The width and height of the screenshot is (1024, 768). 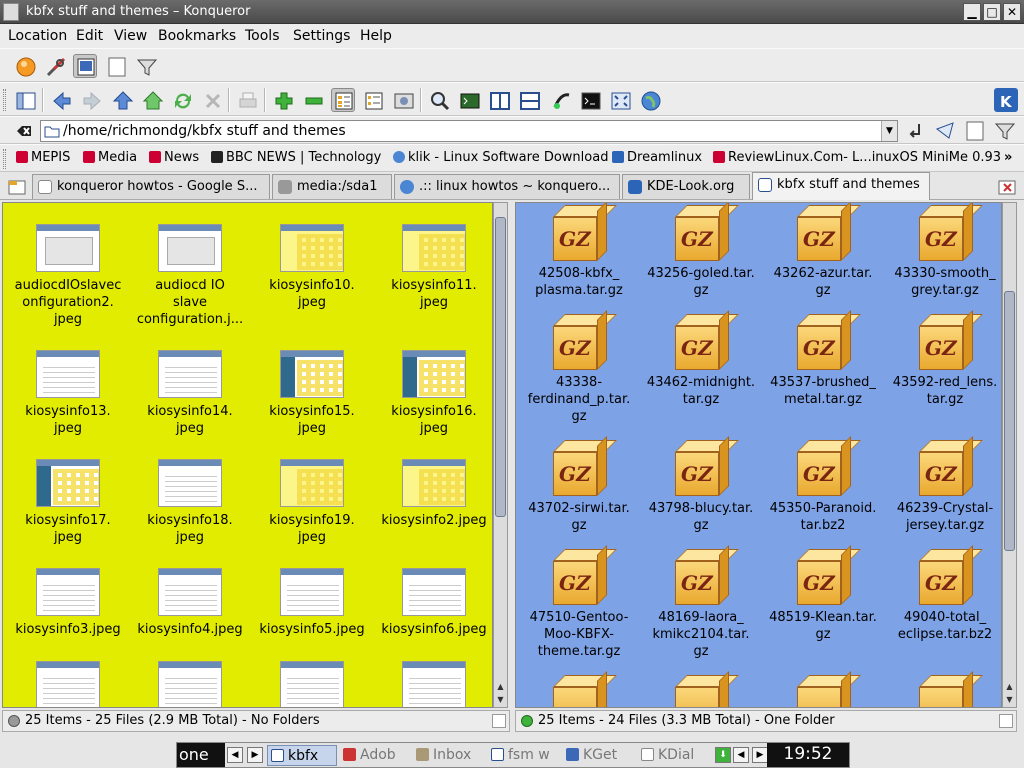 What do you see at coordinates (1012, 12) in the screenshot?
I see `close-button: ✕` at bounding box center [1012, 12].